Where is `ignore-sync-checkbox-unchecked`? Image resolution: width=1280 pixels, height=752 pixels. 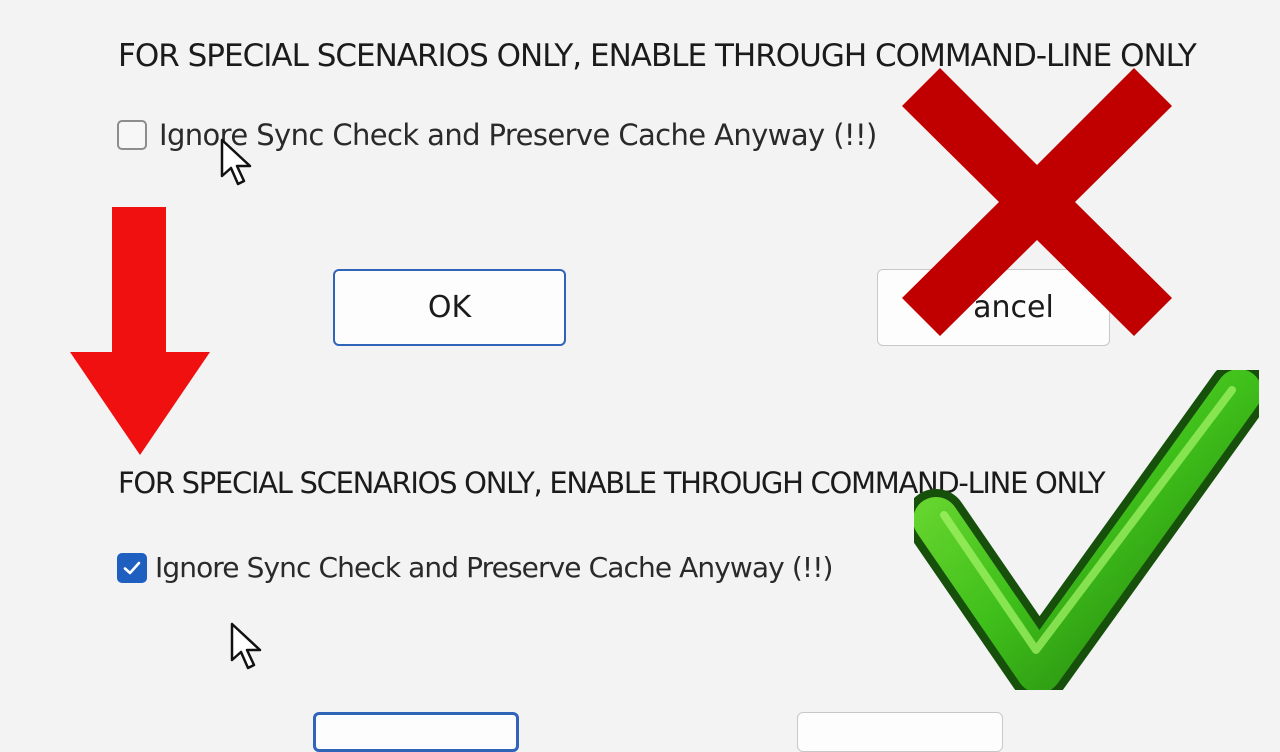 ignore-sync-checkbox-unchecked is located at coordinates (132, 135).